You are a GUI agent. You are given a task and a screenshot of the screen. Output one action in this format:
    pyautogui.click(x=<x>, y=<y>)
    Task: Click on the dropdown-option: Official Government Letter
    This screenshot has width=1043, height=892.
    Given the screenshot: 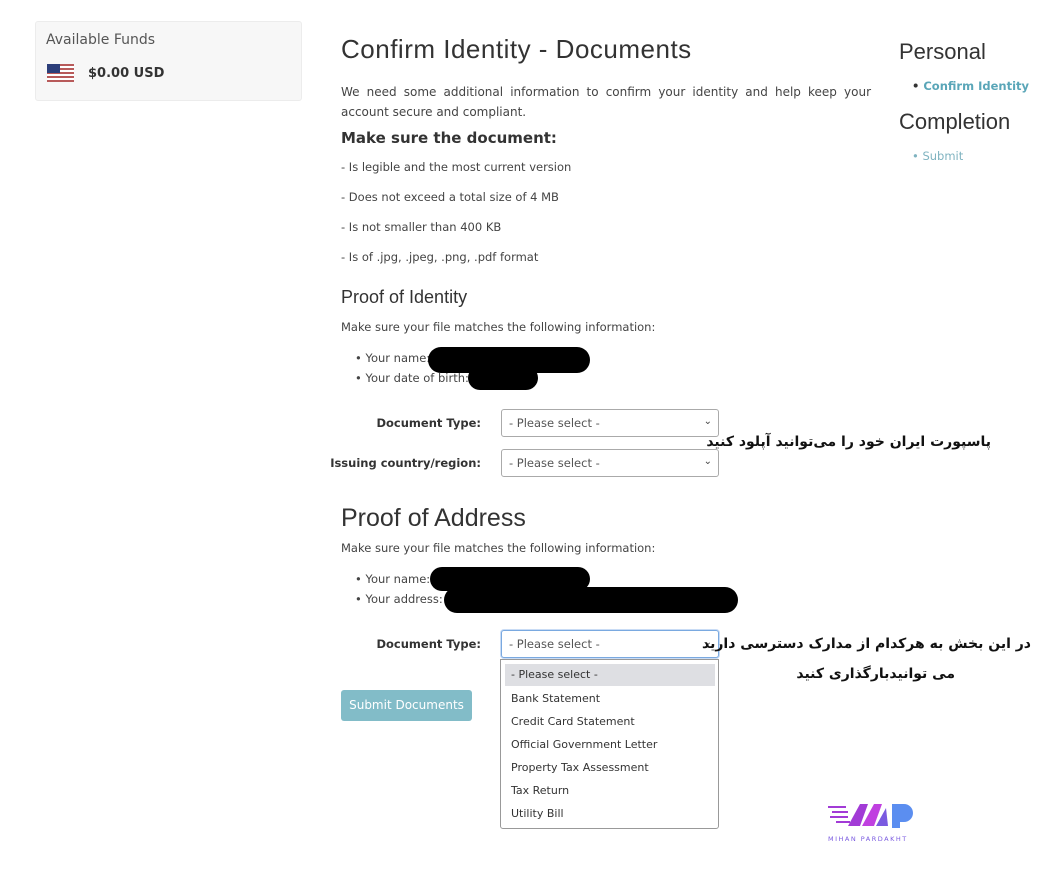 What is the action you would take?
    pyautogui.click(x=610, y=745)
    